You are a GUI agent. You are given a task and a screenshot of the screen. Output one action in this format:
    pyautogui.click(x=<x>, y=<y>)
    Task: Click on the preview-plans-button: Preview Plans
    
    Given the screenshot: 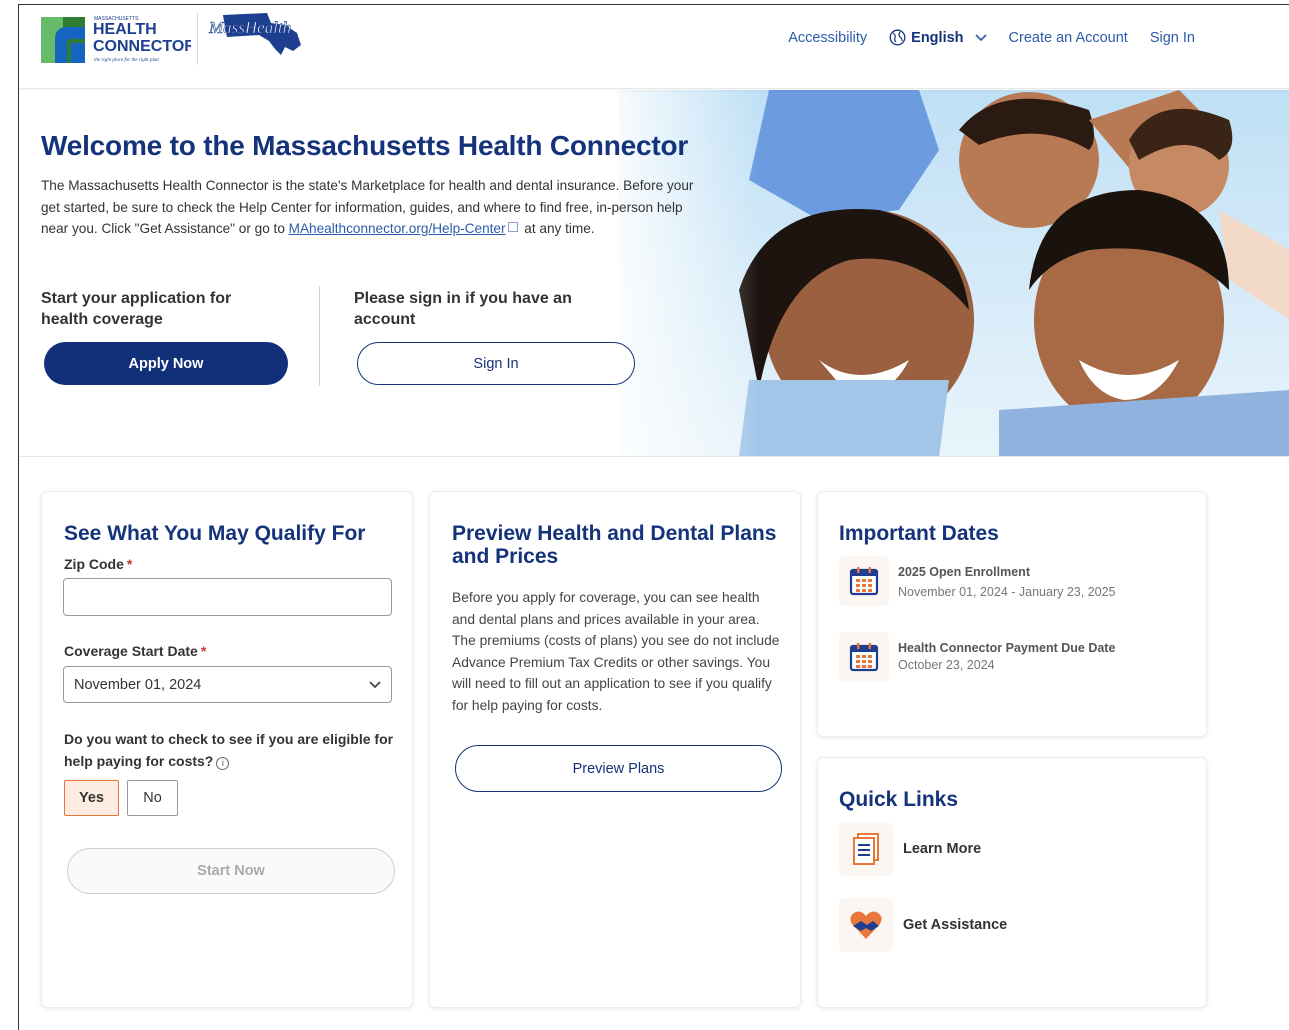 What is the action you would take?
    pyautogui.click(x=618, y=768)
    